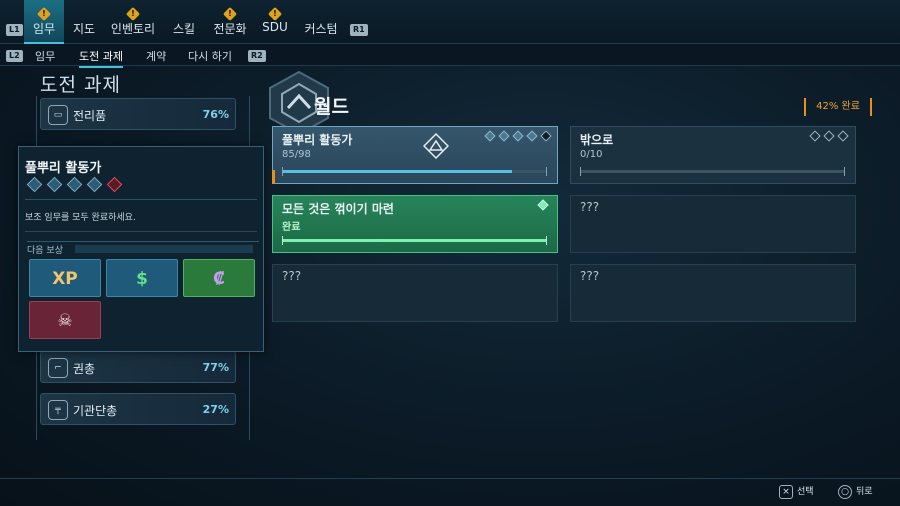 Image resolution: width=900 pixels, height=506 pixels. Describe the element at coordinates (415, 224) in the screenshot. I see `challenge-card-everything-breaks: 모든 것은 꺾이기 마련 완료` at that location.